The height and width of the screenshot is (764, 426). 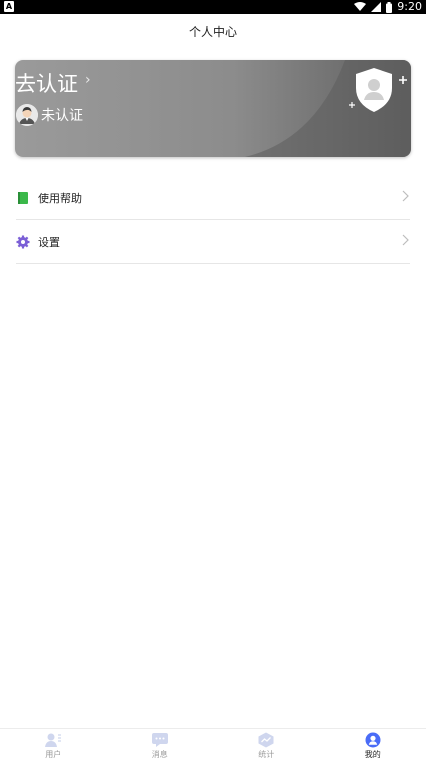 What do you see at coordinates (60, 198) in the screenshot?
I see `menu-item-label: 使用帮助` at bounding box center [60, 198].